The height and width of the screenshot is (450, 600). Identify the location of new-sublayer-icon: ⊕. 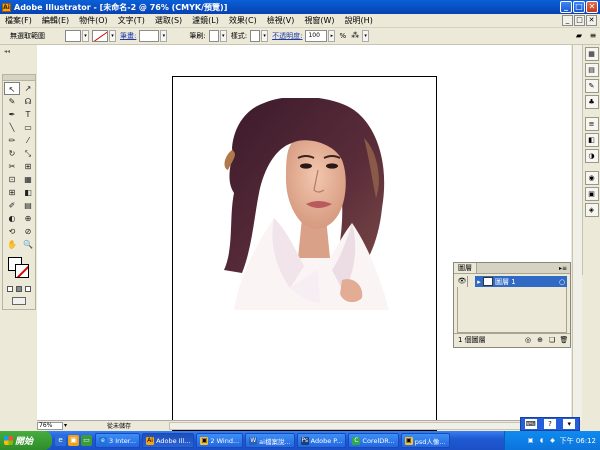
(540, 340).